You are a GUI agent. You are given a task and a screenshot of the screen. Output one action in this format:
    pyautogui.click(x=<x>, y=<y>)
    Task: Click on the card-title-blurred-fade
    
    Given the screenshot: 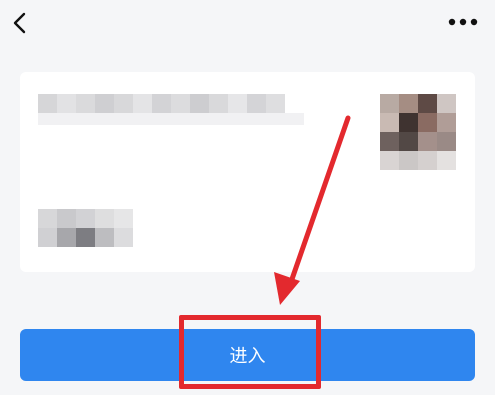 What is the action you would take?
    pyautogui.click(x=171, y=119)
    